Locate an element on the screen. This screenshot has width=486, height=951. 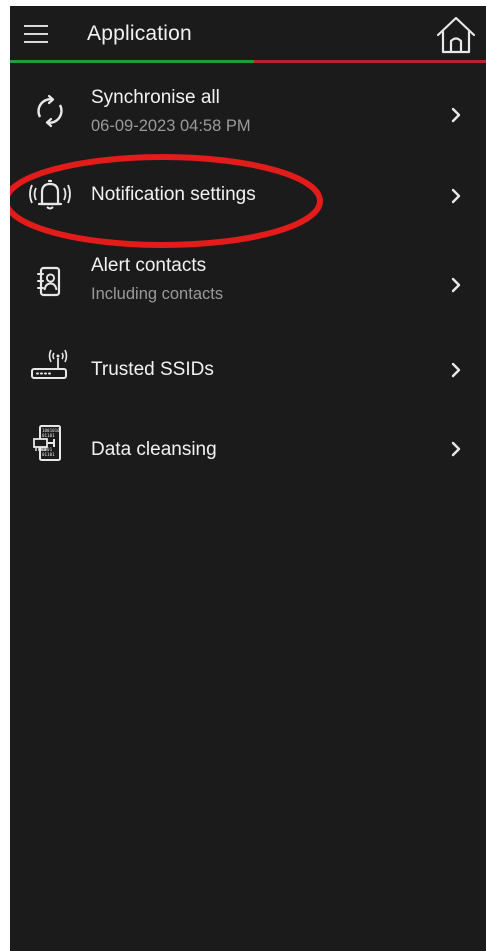
hamburger-menu-icon is located at coordinates (36, 34).